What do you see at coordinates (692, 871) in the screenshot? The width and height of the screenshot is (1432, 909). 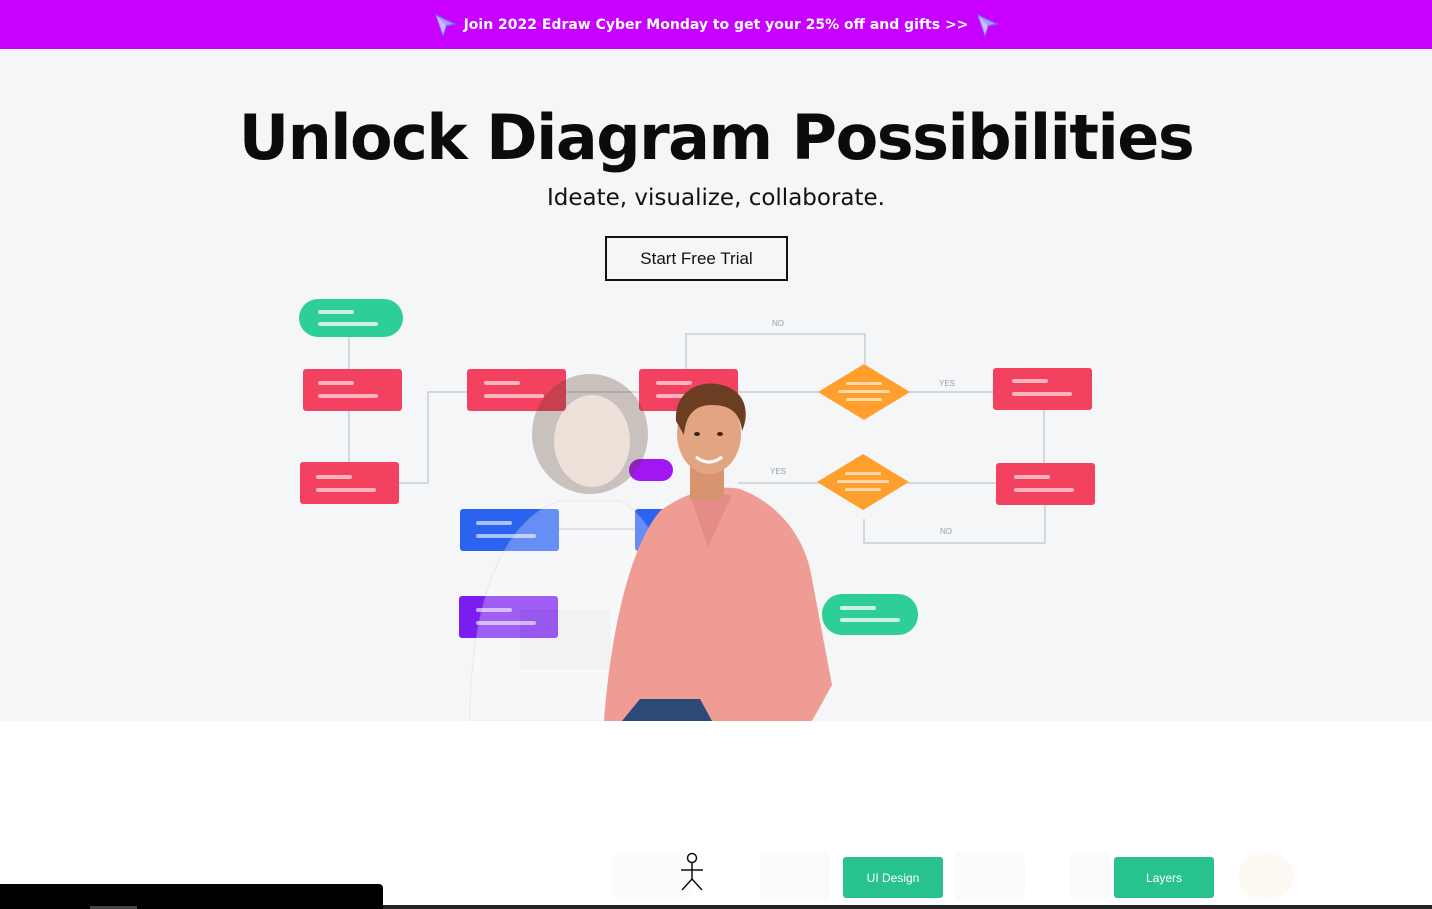 I see `actor-icon` at bounding box center [692, 871].